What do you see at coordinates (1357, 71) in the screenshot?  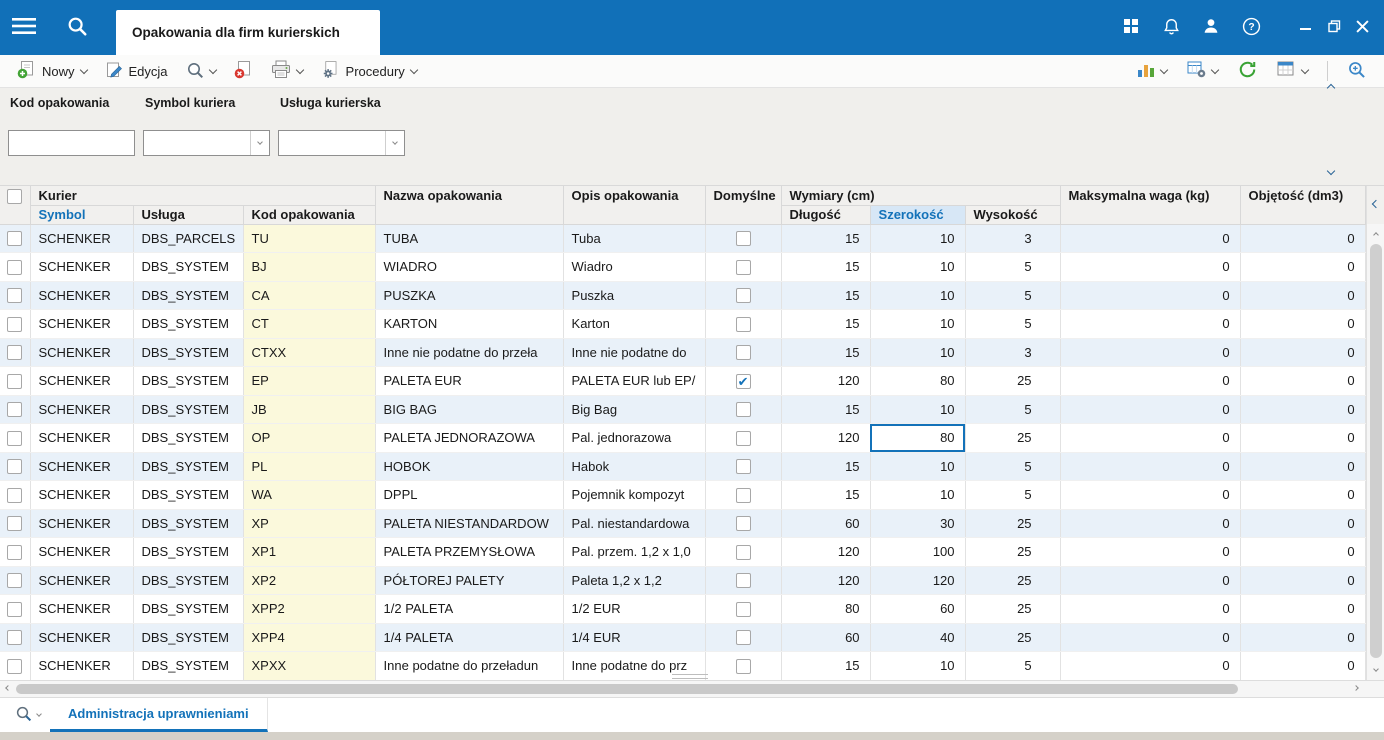 I see `zoom-search-button` at bounding box center [1357, 71].